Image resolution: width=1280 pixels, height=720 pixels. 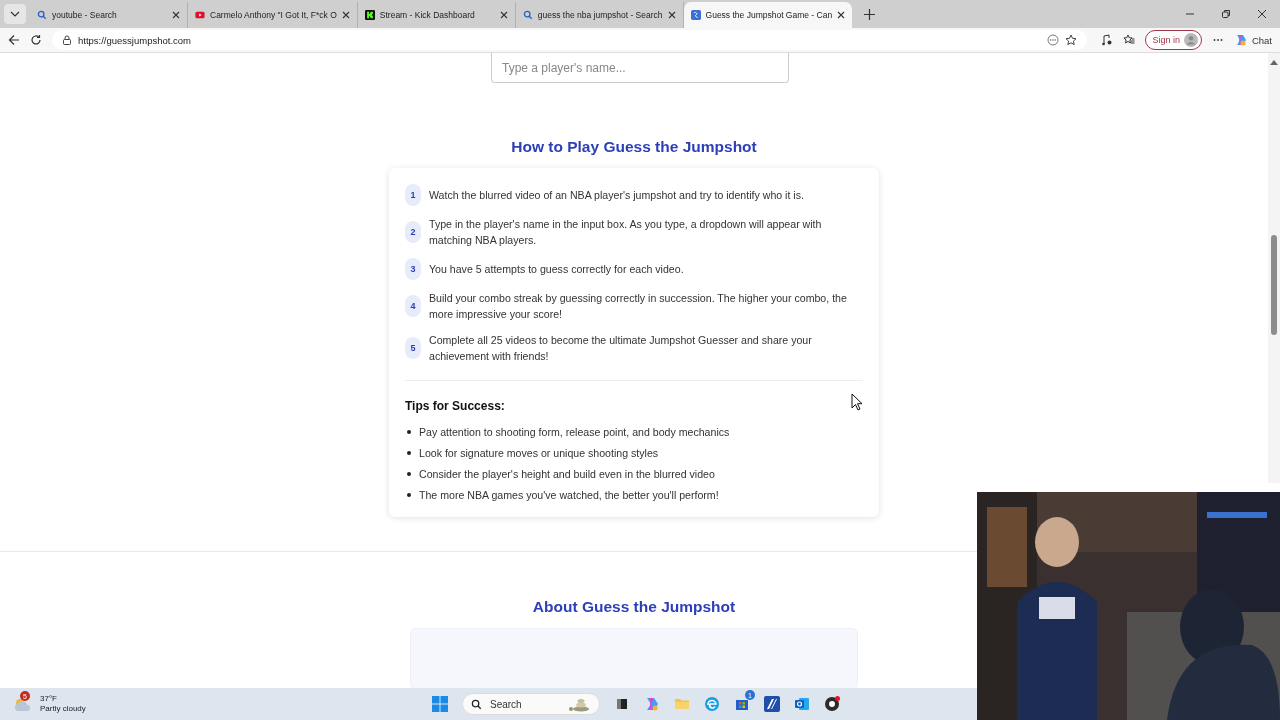 I want to click on browser-tab: Guess the Jumpshot Game - Can, so click(x=768, y=15).